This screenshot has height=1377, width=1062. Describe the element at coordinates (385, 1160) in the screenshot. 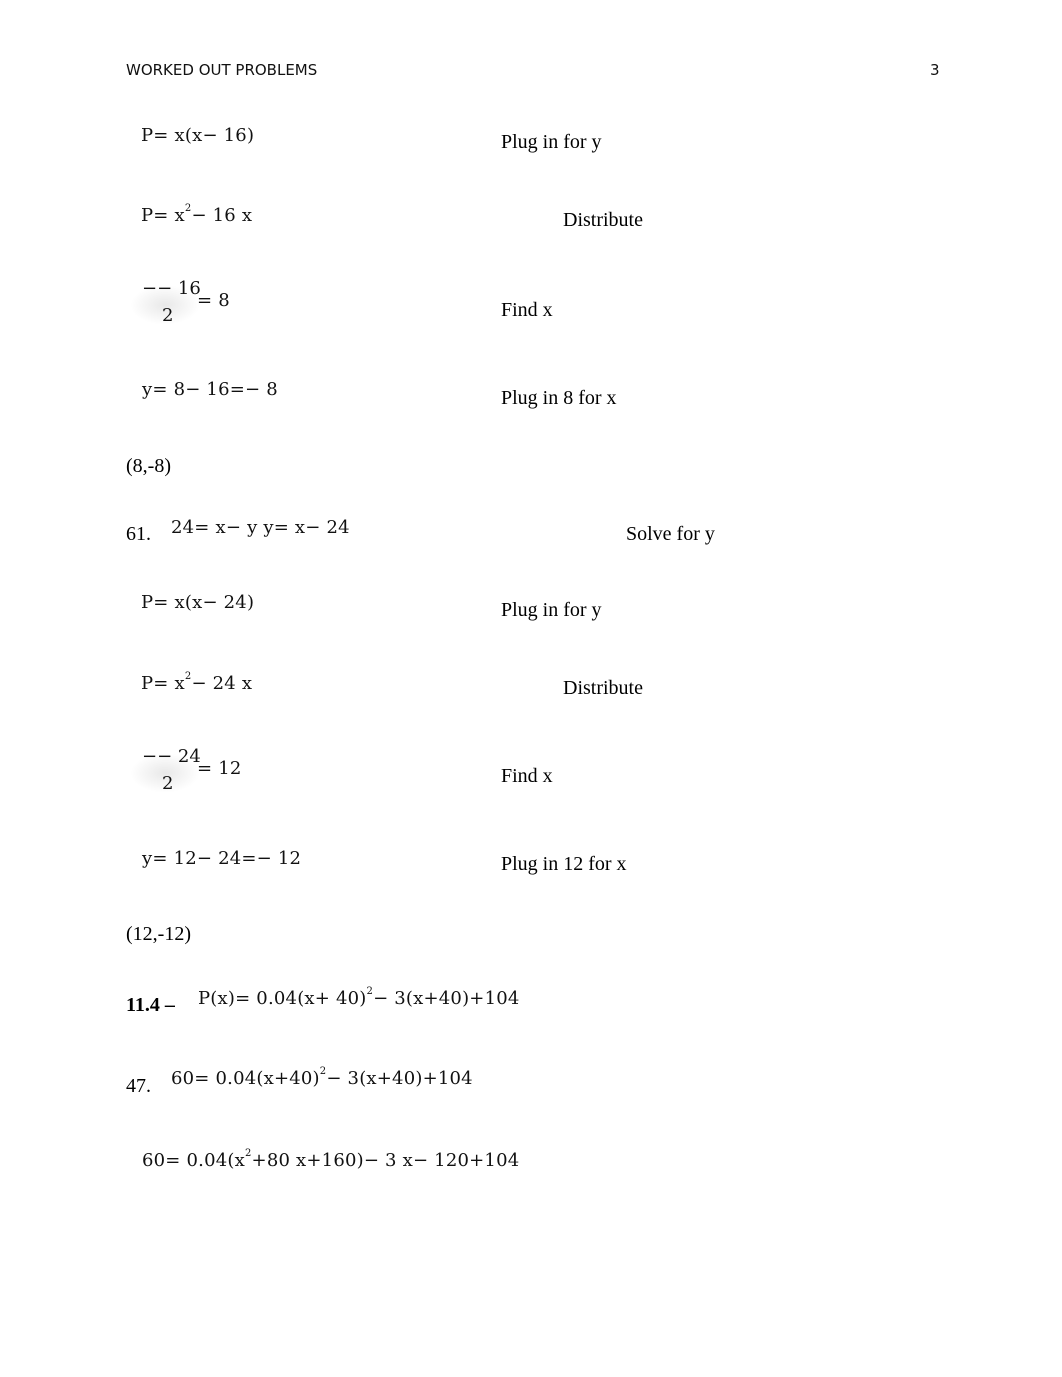

I see `equation-part: +80 x+160)− 3 x− 120+104` at that location.